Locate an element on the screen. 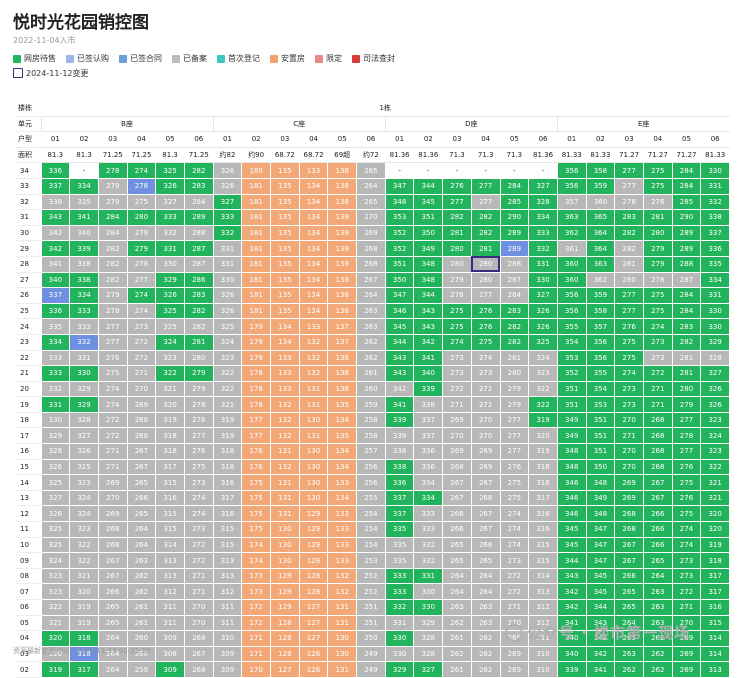 Image resolution: width=740 pixels, height=678 pixels. unit-cell: 287 is located at coordinates (198, 264).